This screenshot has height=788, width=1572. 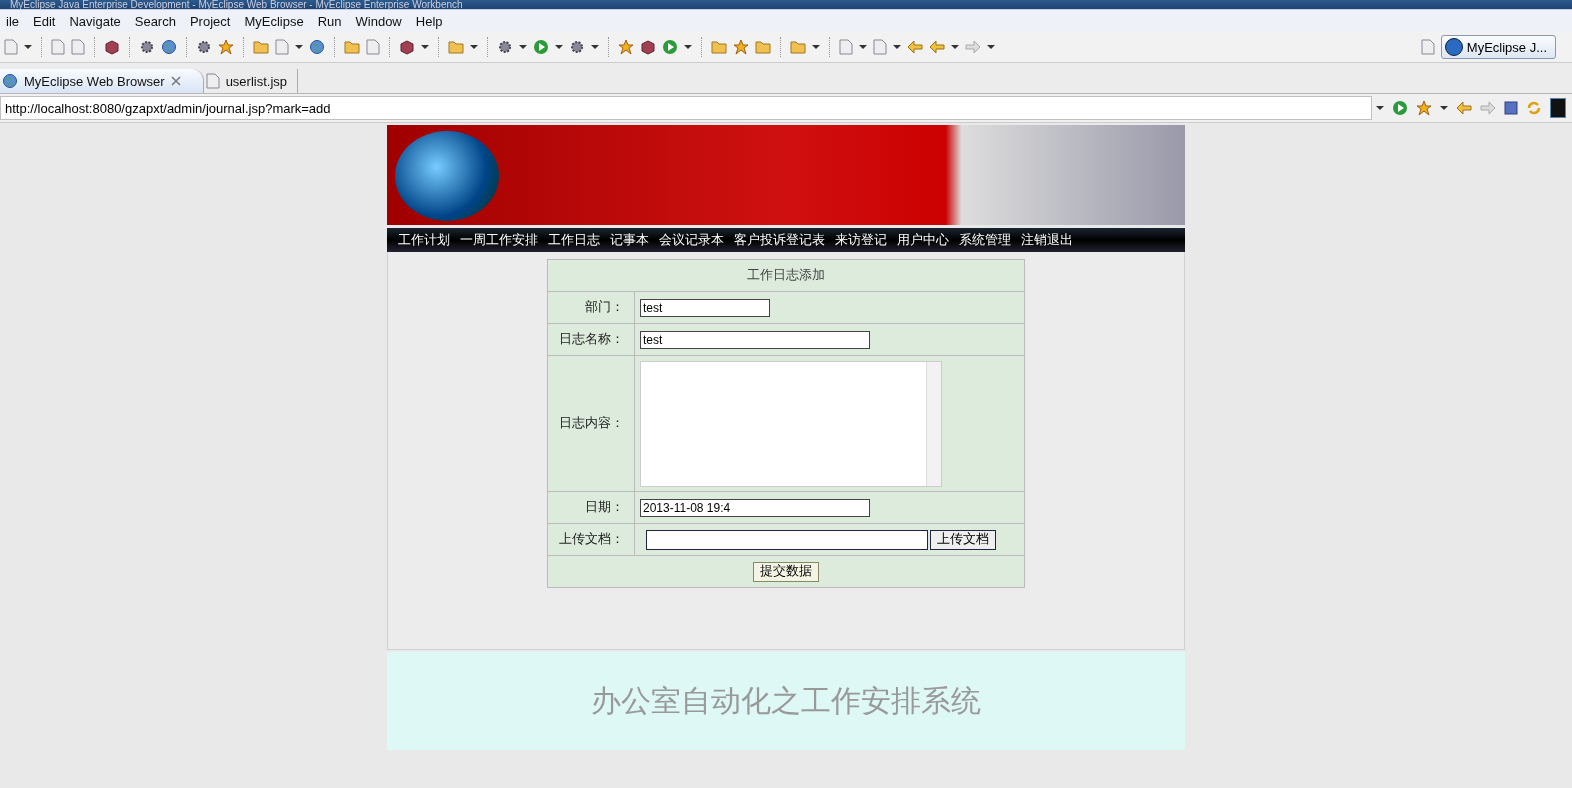 What do you see at coordinates (382, 21) in the screenshot?
I see `menu-item: Window` at bounding box center [382, 21].